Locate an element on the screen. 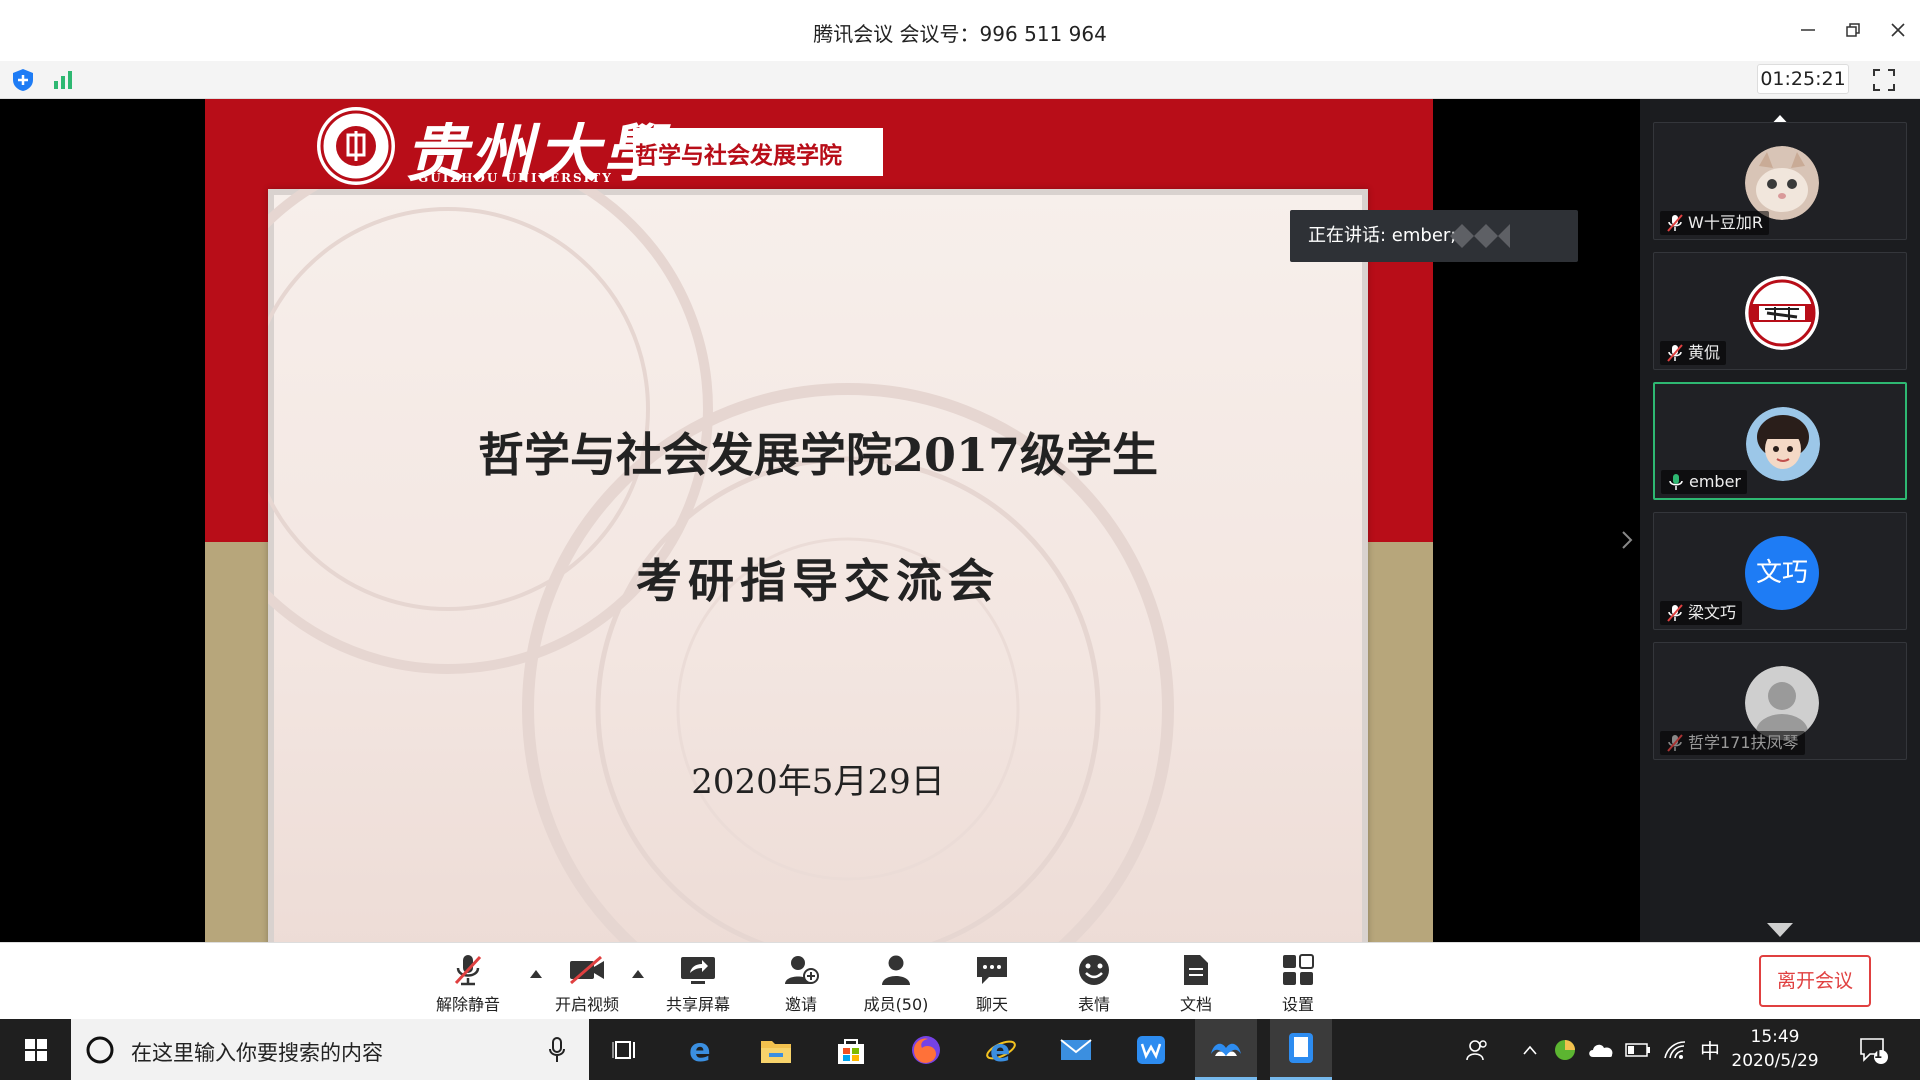 Image resolution: width=1920 pixels, height=1080 pixels. action-center-button: 1 is located at coordinates (1873, 1049).